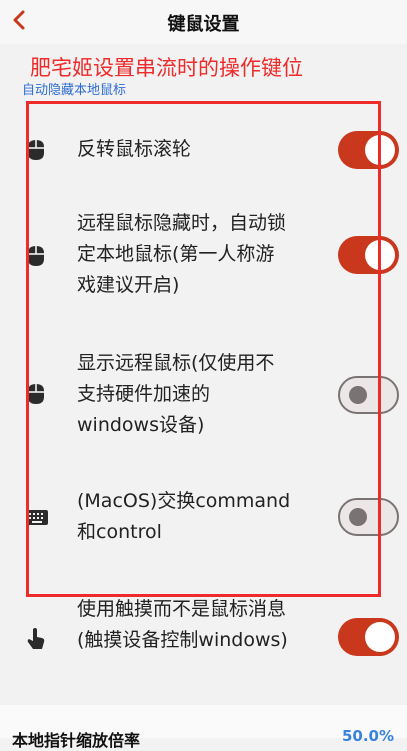  Describe the element at coordinates (368, 517) in the screenshot. I see `swap-command-toggle` at that location.